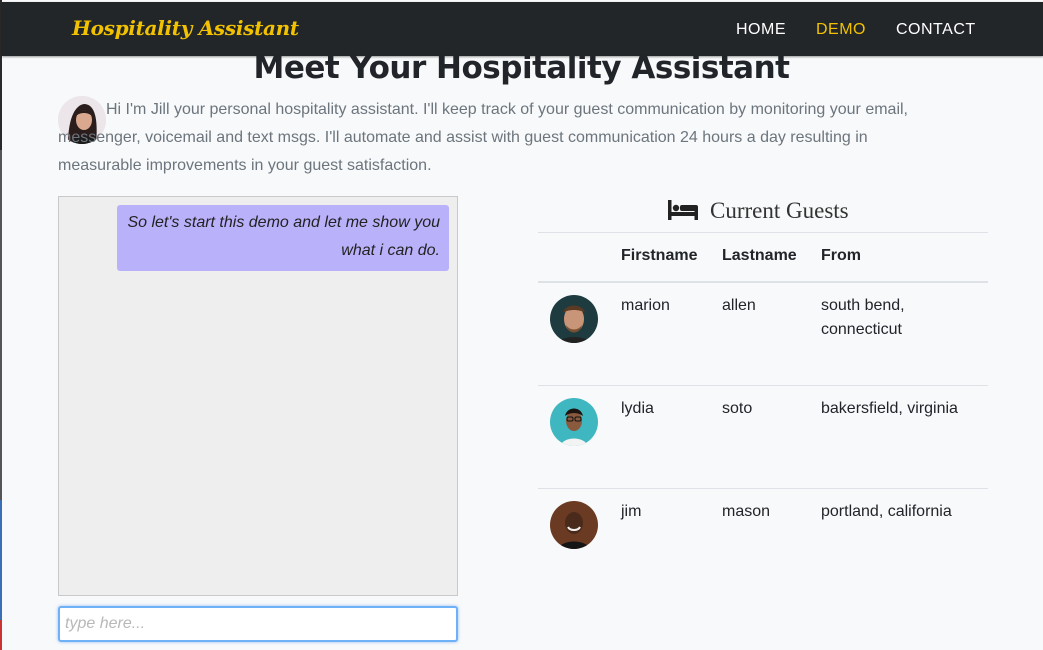 This screenshot has width=1043, height=650. I want to click on guest-lastname: allen, so click(739, 305).